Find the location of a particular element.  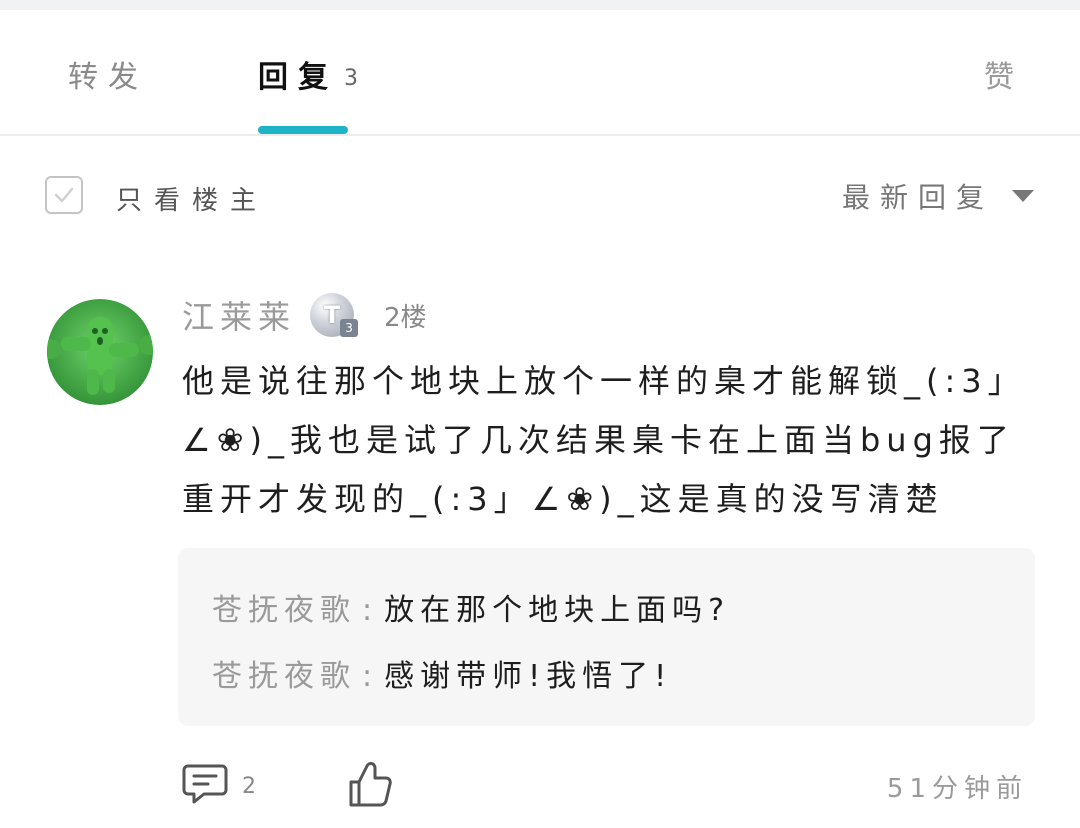

level-badge-number: 3 is located at coordinates (349, 328).